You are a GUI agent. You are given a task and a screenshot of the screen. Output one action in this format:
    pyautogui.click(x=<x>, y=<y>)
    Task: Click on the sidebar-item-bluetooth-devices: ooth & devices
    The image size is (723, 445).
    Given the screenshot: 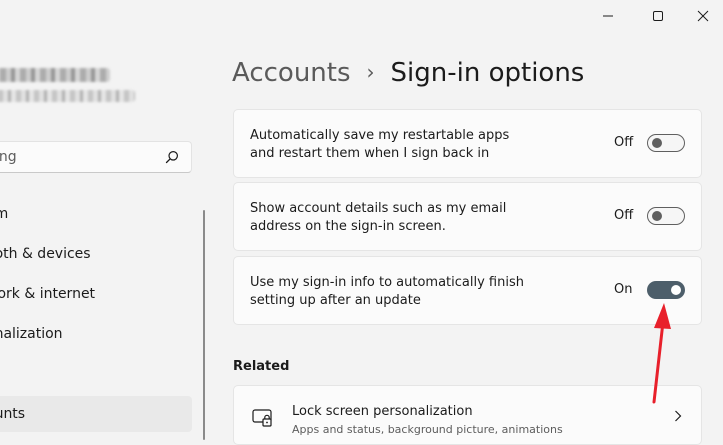 What is the action you would take?
    pyautogui.click(x=96, y=254)
    